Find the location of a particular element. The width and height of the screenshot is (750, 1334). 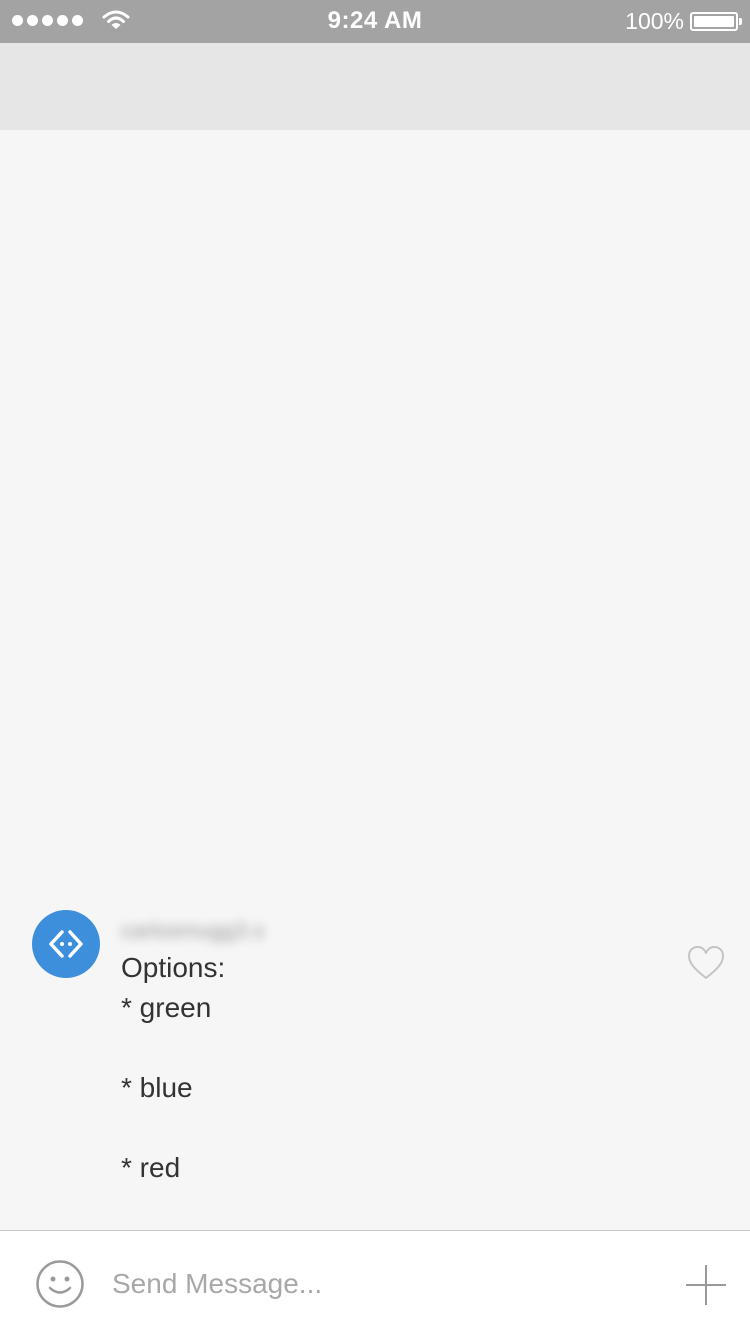

battery-percent: 100% is located at coordinates (654, 21).